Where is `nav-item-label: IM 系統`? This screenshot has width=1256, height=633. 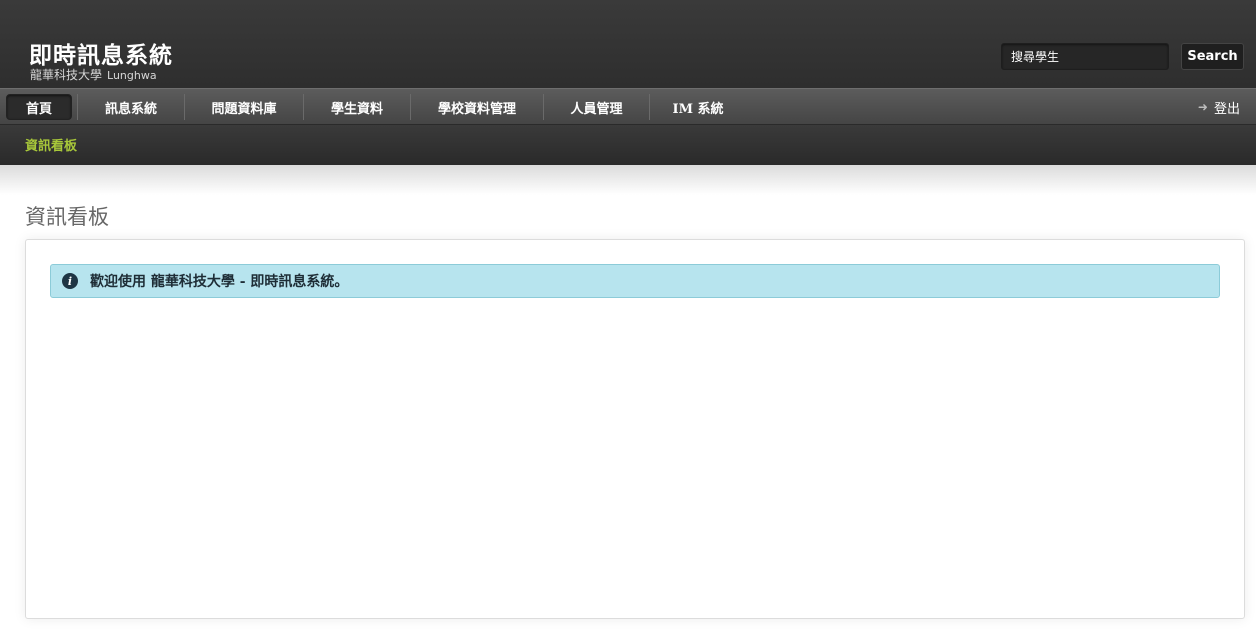 nav-item-label: IM 系統 is located at coordinates (698, 109).